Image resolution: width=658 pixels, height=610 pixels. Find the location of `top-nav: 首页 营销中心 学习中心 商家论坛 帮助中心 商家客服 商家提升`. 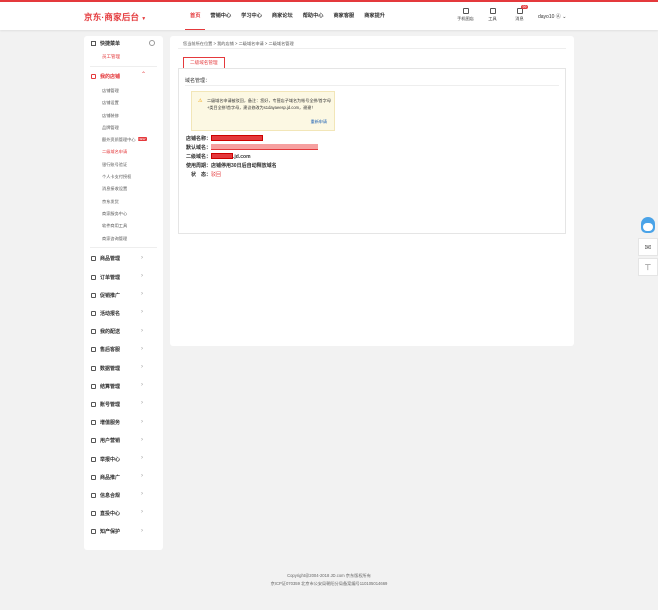

top-nav: 首页 营销中心 学习中心 商家论坛 帮助中心 商家客服 商家提升 is located at coordinates (287, 16).